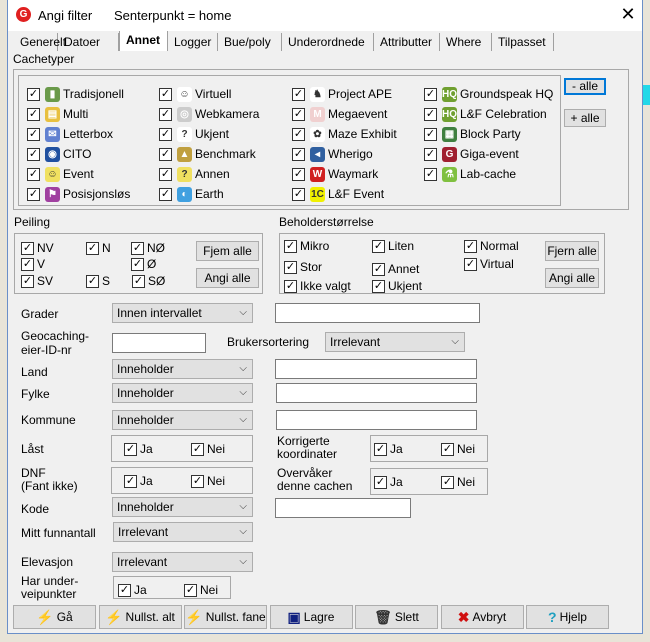 The width and height of the screenshot is (650, 642). What do you see at coordinates (343, 508) in the screenshot?
I see `kode-input` at bounding box center [343, 508].